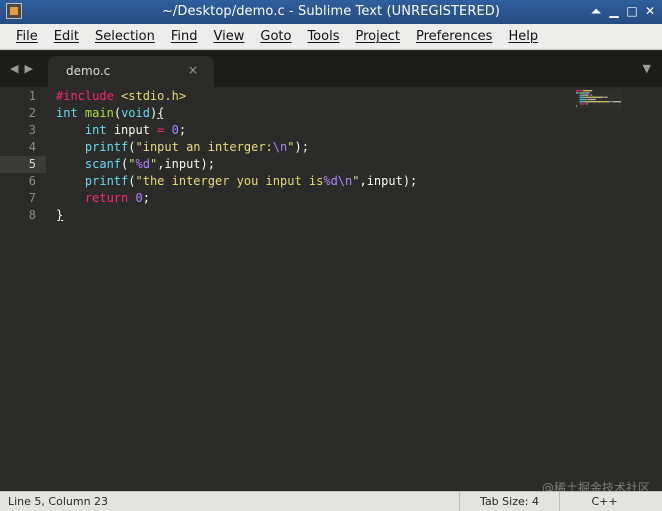 The image size is (662, 511). Describe the element at coordinates (229, 181) in the screenshot. I see `code-token: "the interger you input is` at that location.